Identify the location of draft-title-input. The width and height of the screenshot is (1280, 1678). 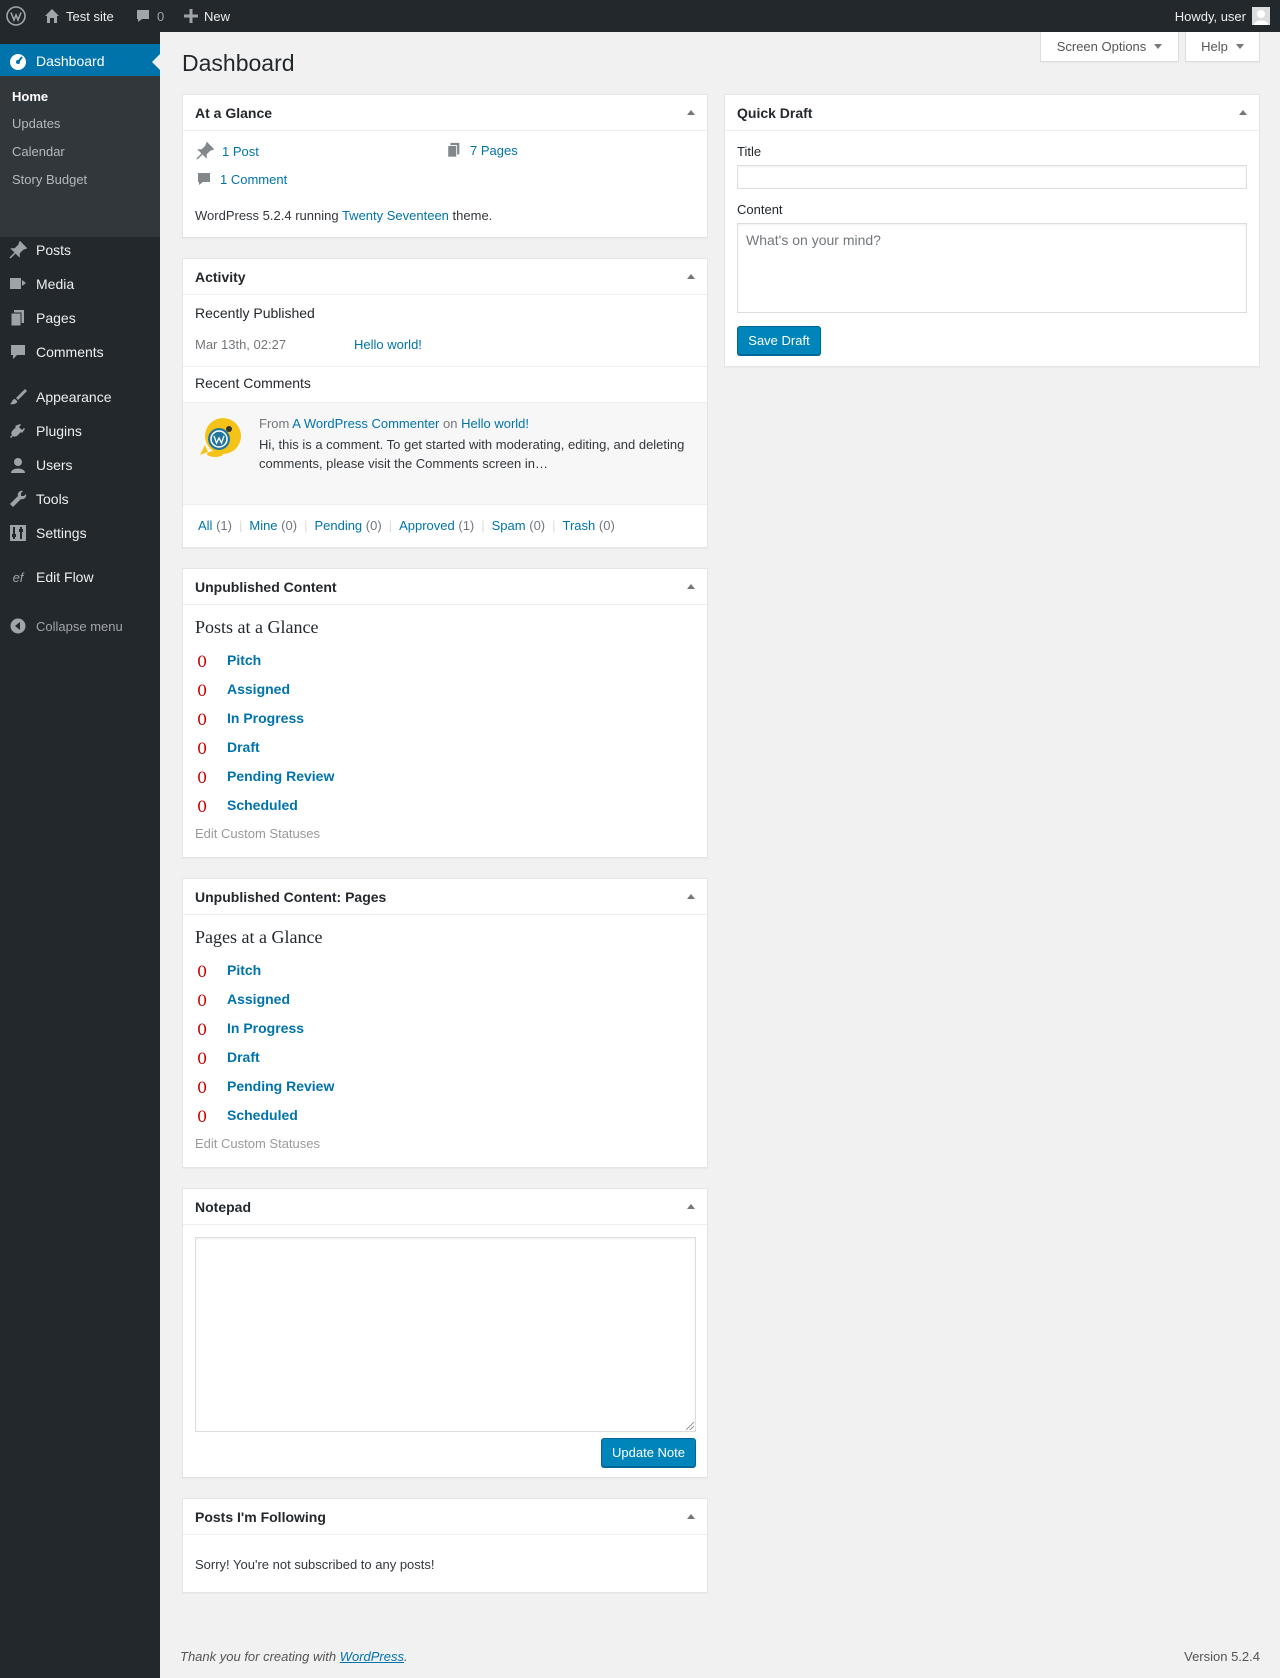
(992, 177).